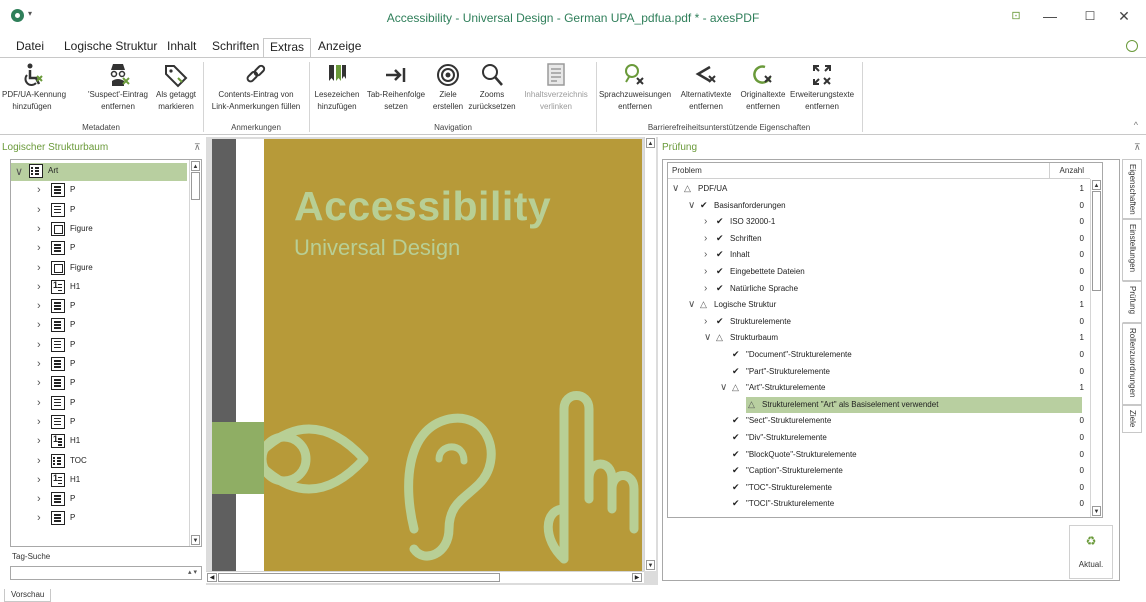 The width and height of the screenshot is (1146, 602). Describe the element at coordinates (1136, 125) in the screenshot. I see `ribbon-collapse-icon: ^` at that location.